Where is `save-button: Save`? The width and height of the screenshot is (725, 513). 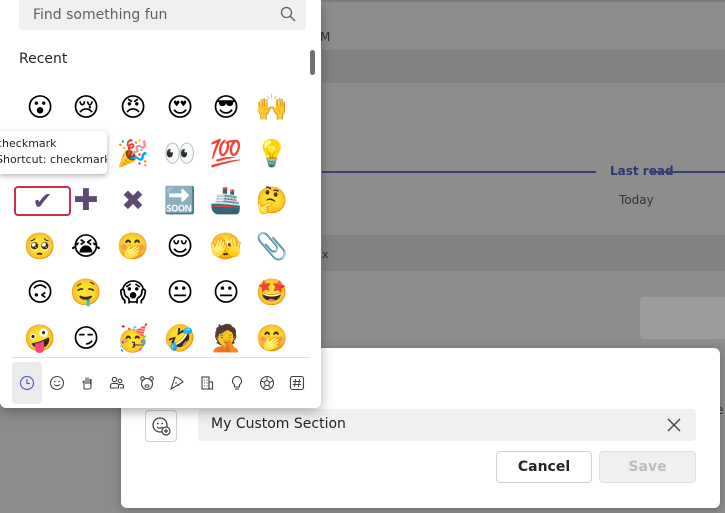 save-button: Save is located at coordinates (647, 467).